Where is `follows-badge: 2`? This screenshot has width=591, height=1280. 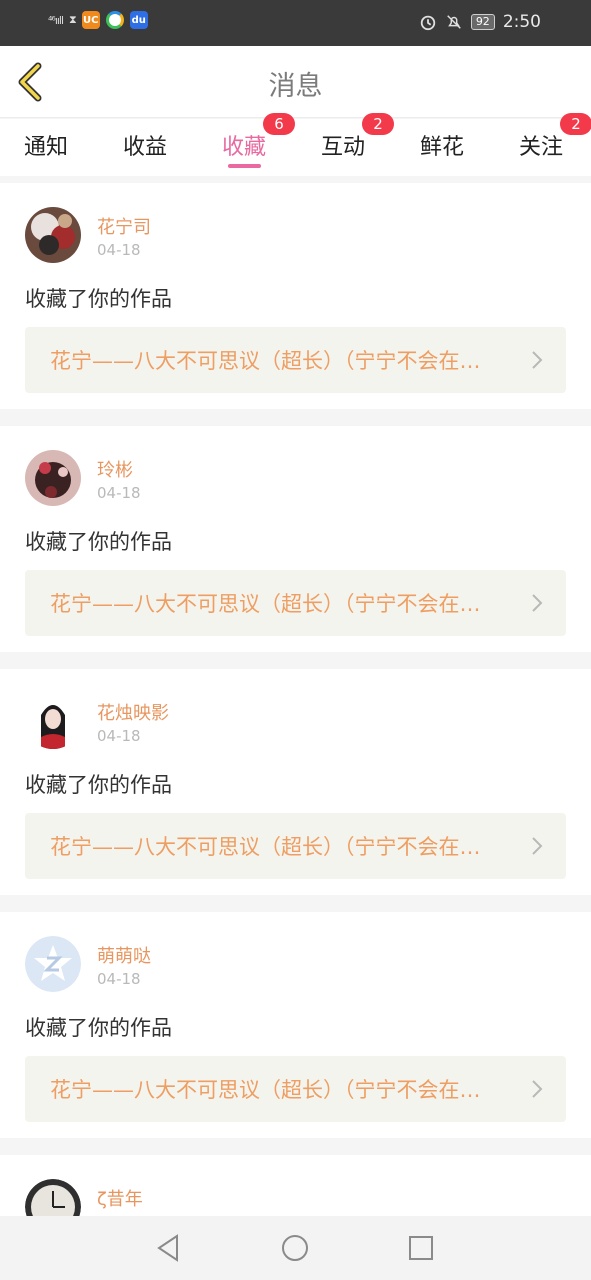
follows-badge: 2 is located at coordinates (575, 124).